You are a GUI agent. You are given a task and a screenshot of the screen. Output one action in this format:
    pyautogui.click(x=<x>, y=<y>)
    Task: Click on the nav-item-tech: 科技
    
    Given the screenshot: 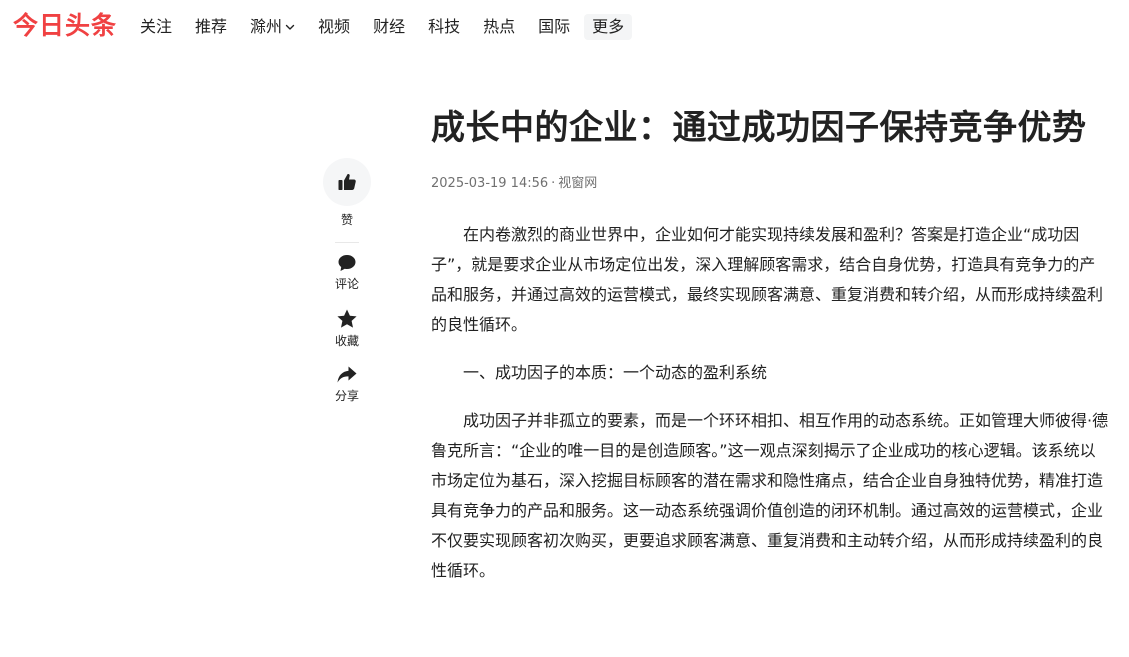 What is the action you would take?
    pyautogui.click(x=444, y=27)
    